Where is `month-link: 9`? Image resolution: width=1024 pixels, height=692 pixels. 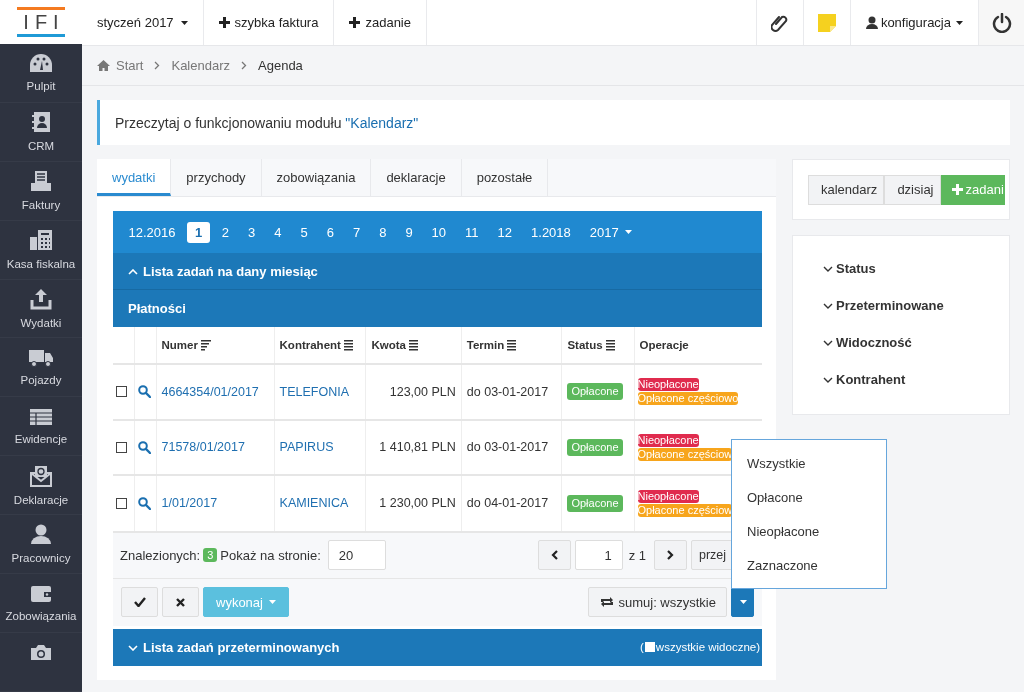
month-link: 9 is located at coordinates (409, 232).